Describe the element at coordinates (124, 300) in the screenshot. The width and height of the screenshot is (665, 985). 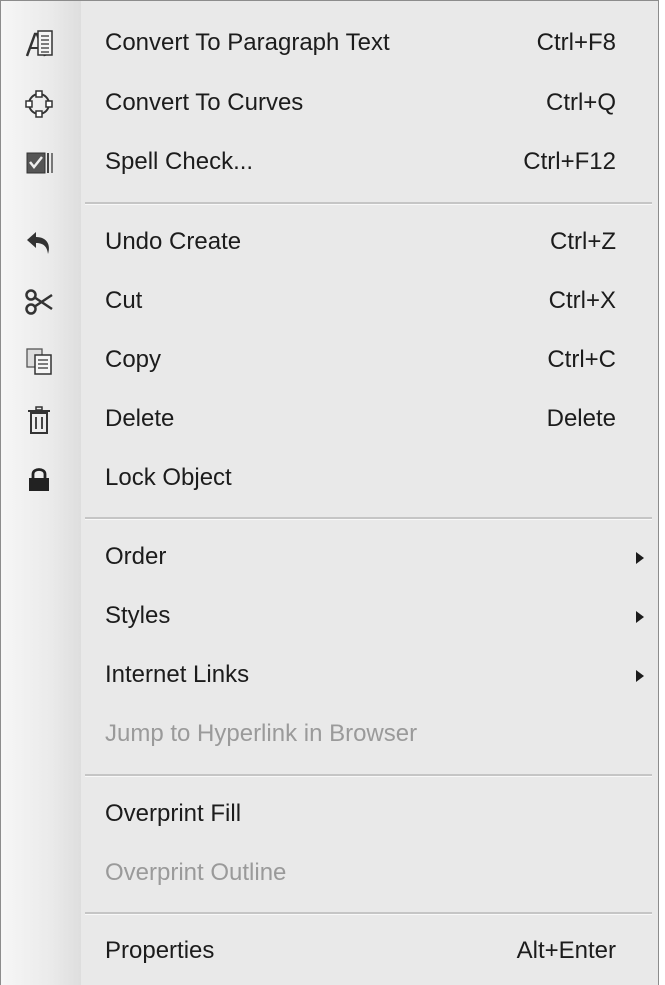
I see `menu-item-label: Cut` at that location.